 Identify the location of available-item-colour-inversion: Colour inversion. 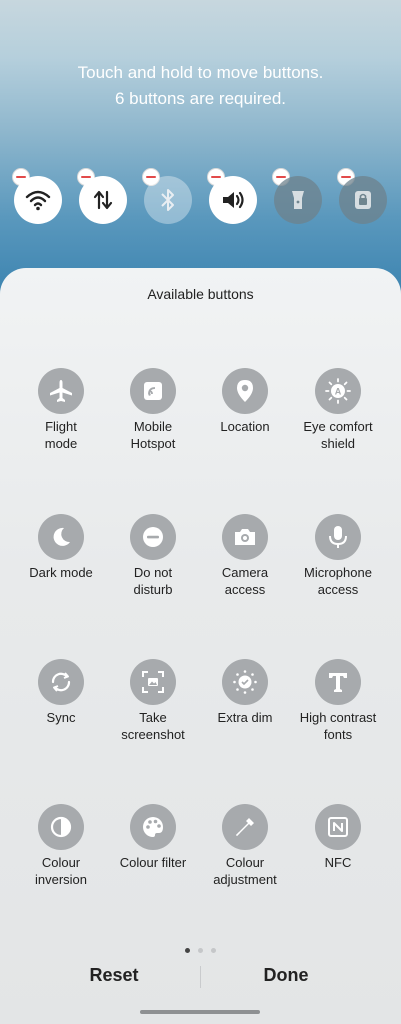
(61, 846).